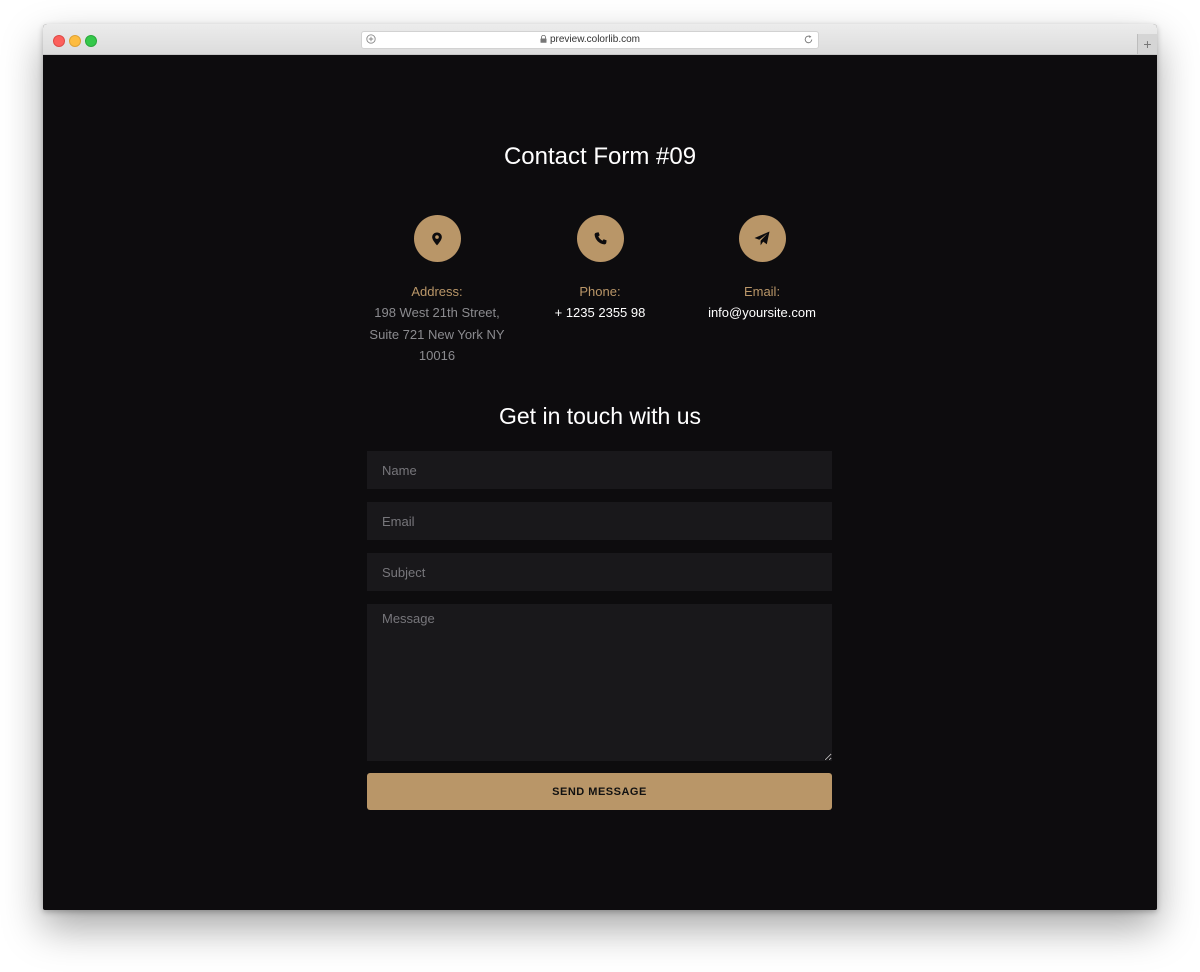  Describe the element at coordinates (371, 39) in the screenshot. I see `page-settings-icon` at that location.